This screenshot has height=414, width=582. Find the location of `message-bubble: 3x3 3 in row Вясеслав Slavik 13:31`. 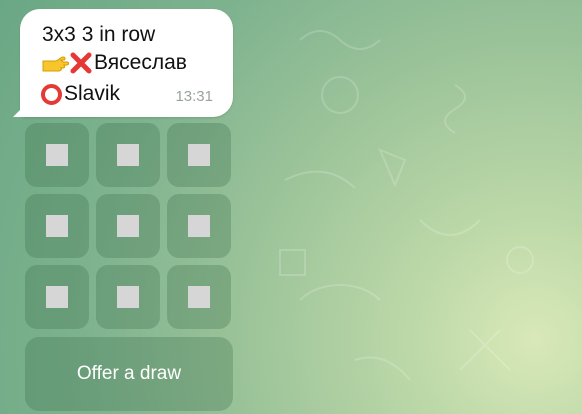

message-bubble: 3x3 3 in row Вясеслав Slavik 13:31 is located at coordinates (126, 63).